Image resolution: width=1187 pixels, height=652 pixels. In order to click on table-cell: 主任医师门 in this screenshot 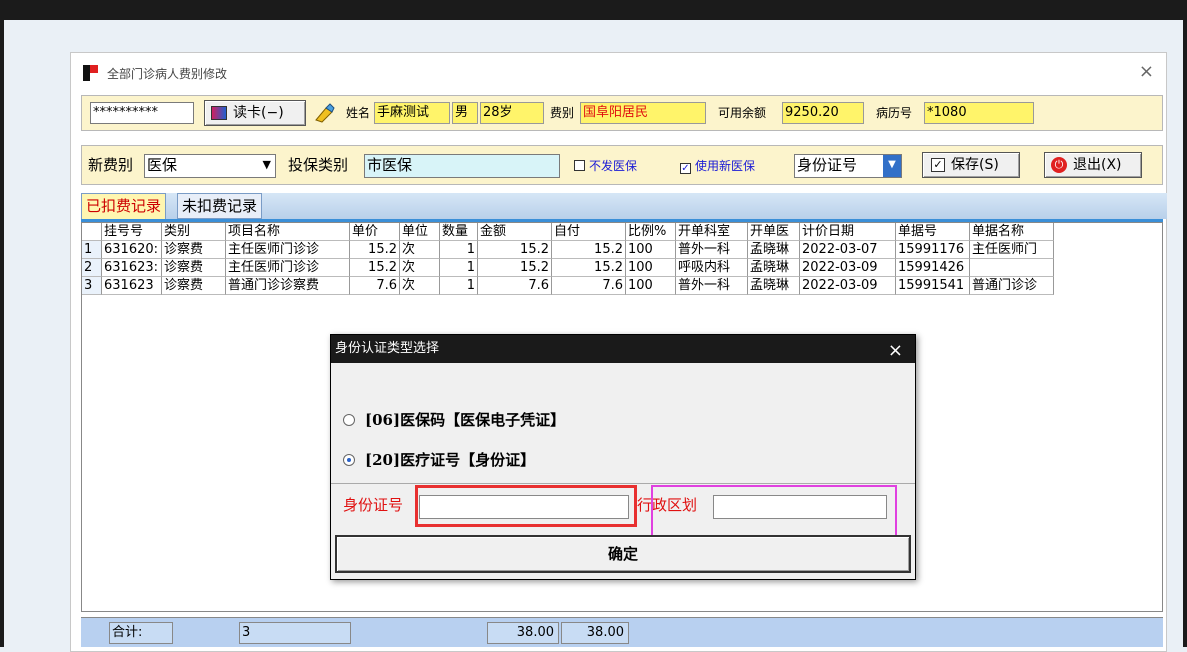, I will do `click(1012, 250)`.